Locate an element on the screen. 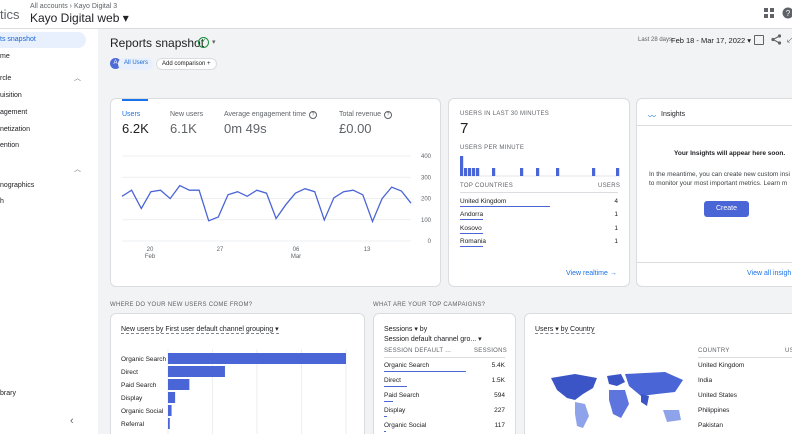 This screenshot has width=792, height=434. add-comparison-button: Add comparison + is located at coordinates (186, 64).